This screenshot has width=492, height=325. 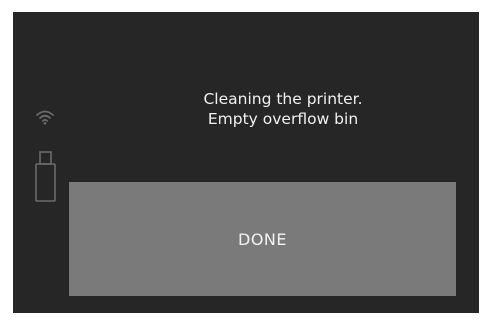 What do you see at coordinates (283, 119) in the screenshot?
I see `message-line-2: Empty overflow bin` at bounding box center [283, 119].